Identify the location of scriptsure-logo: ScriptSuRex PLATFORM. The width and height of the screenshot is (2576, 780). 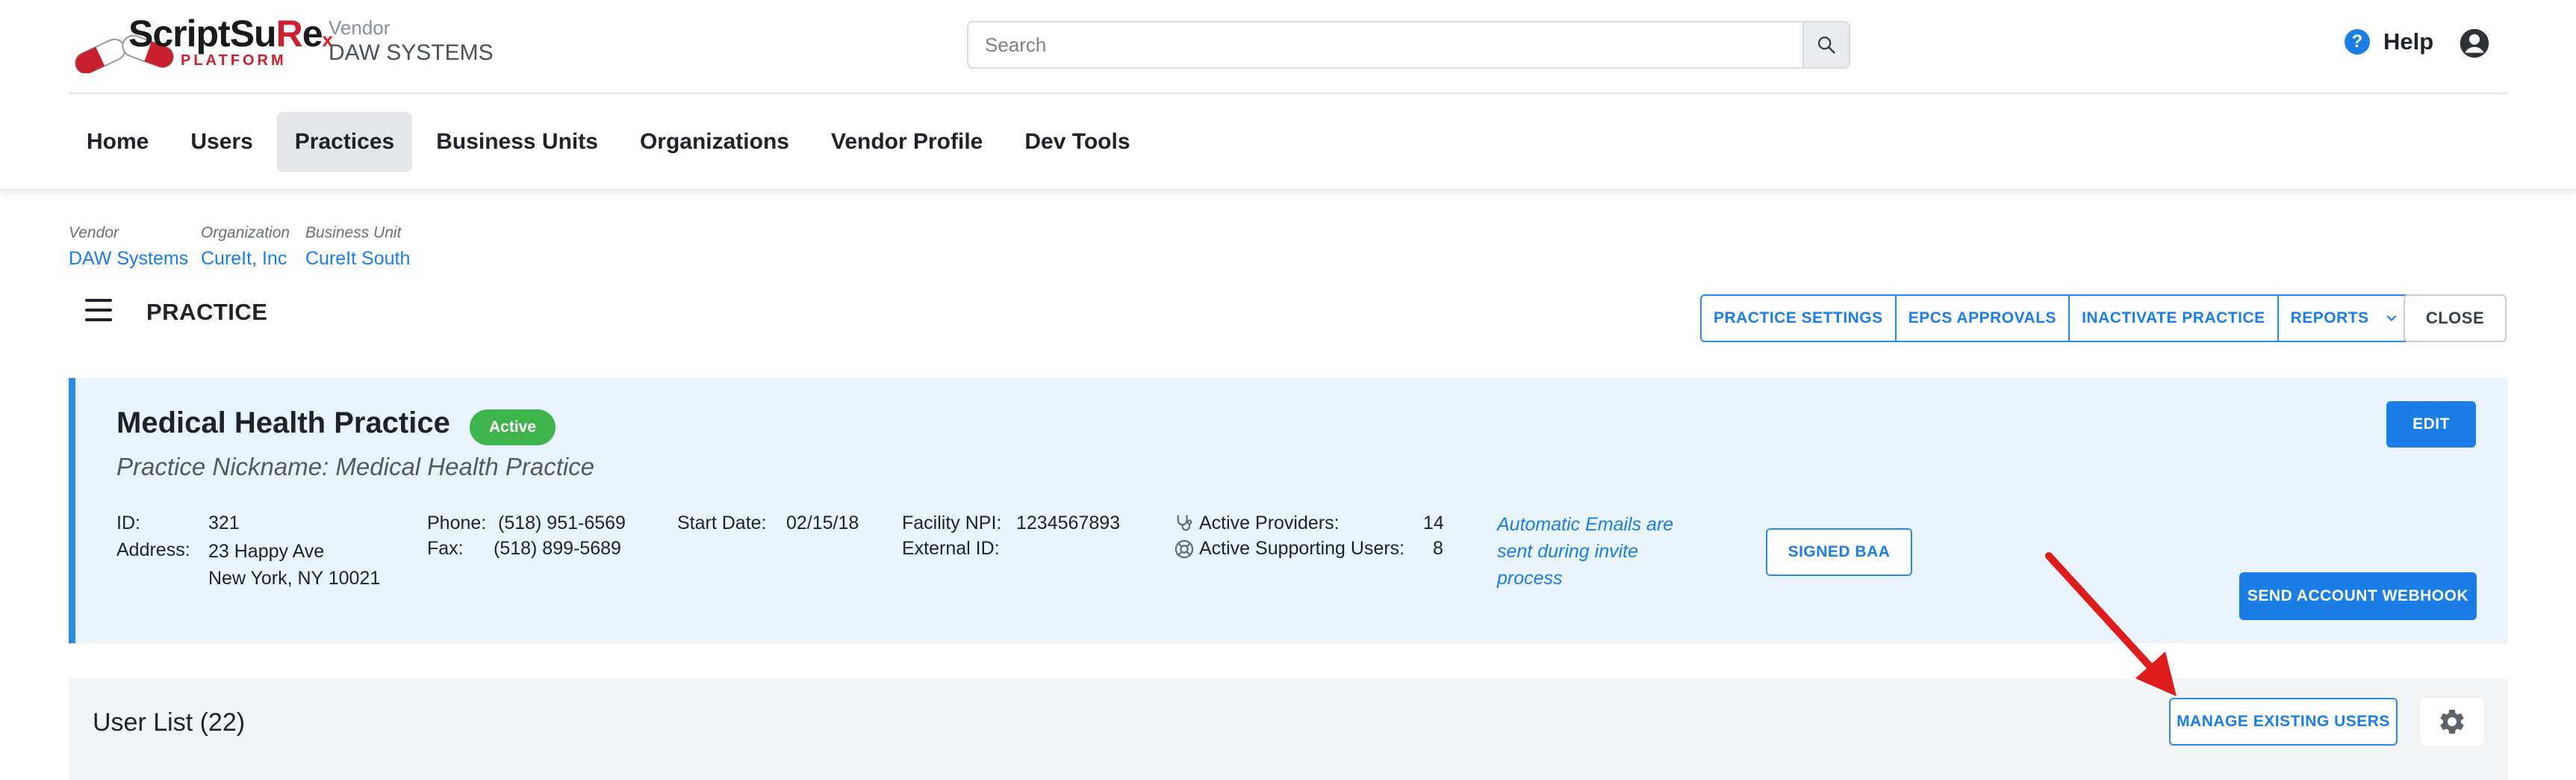
(201, 42).